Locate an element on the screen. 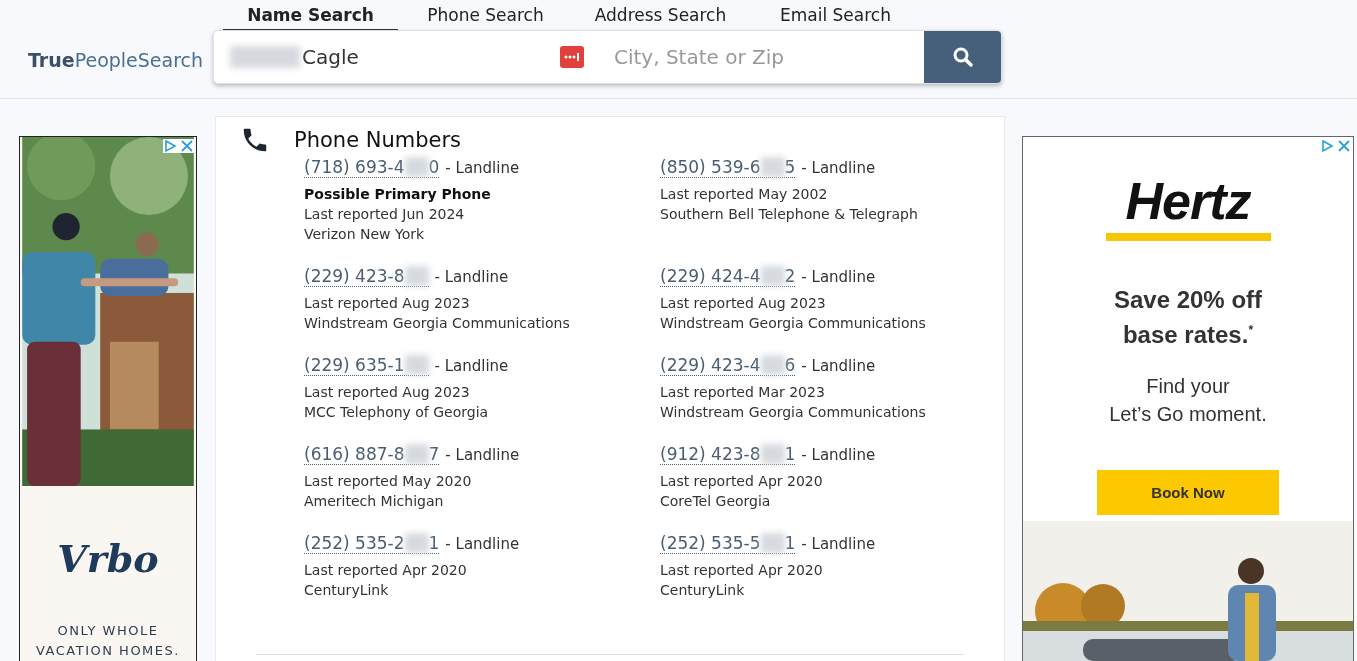 Image resolution: width=1357 pixels, height=661 pixels. ad-subline: Find your Let’s Go moment. is located at coordinates (1188, 400).